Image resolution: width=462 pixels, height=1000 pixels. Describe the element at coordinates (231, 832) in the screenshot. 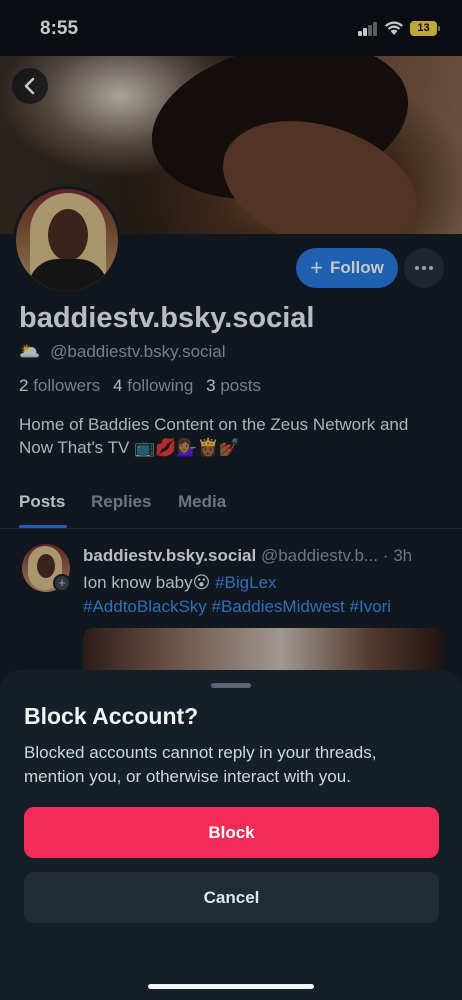

I see `block-button: Block` at that location.